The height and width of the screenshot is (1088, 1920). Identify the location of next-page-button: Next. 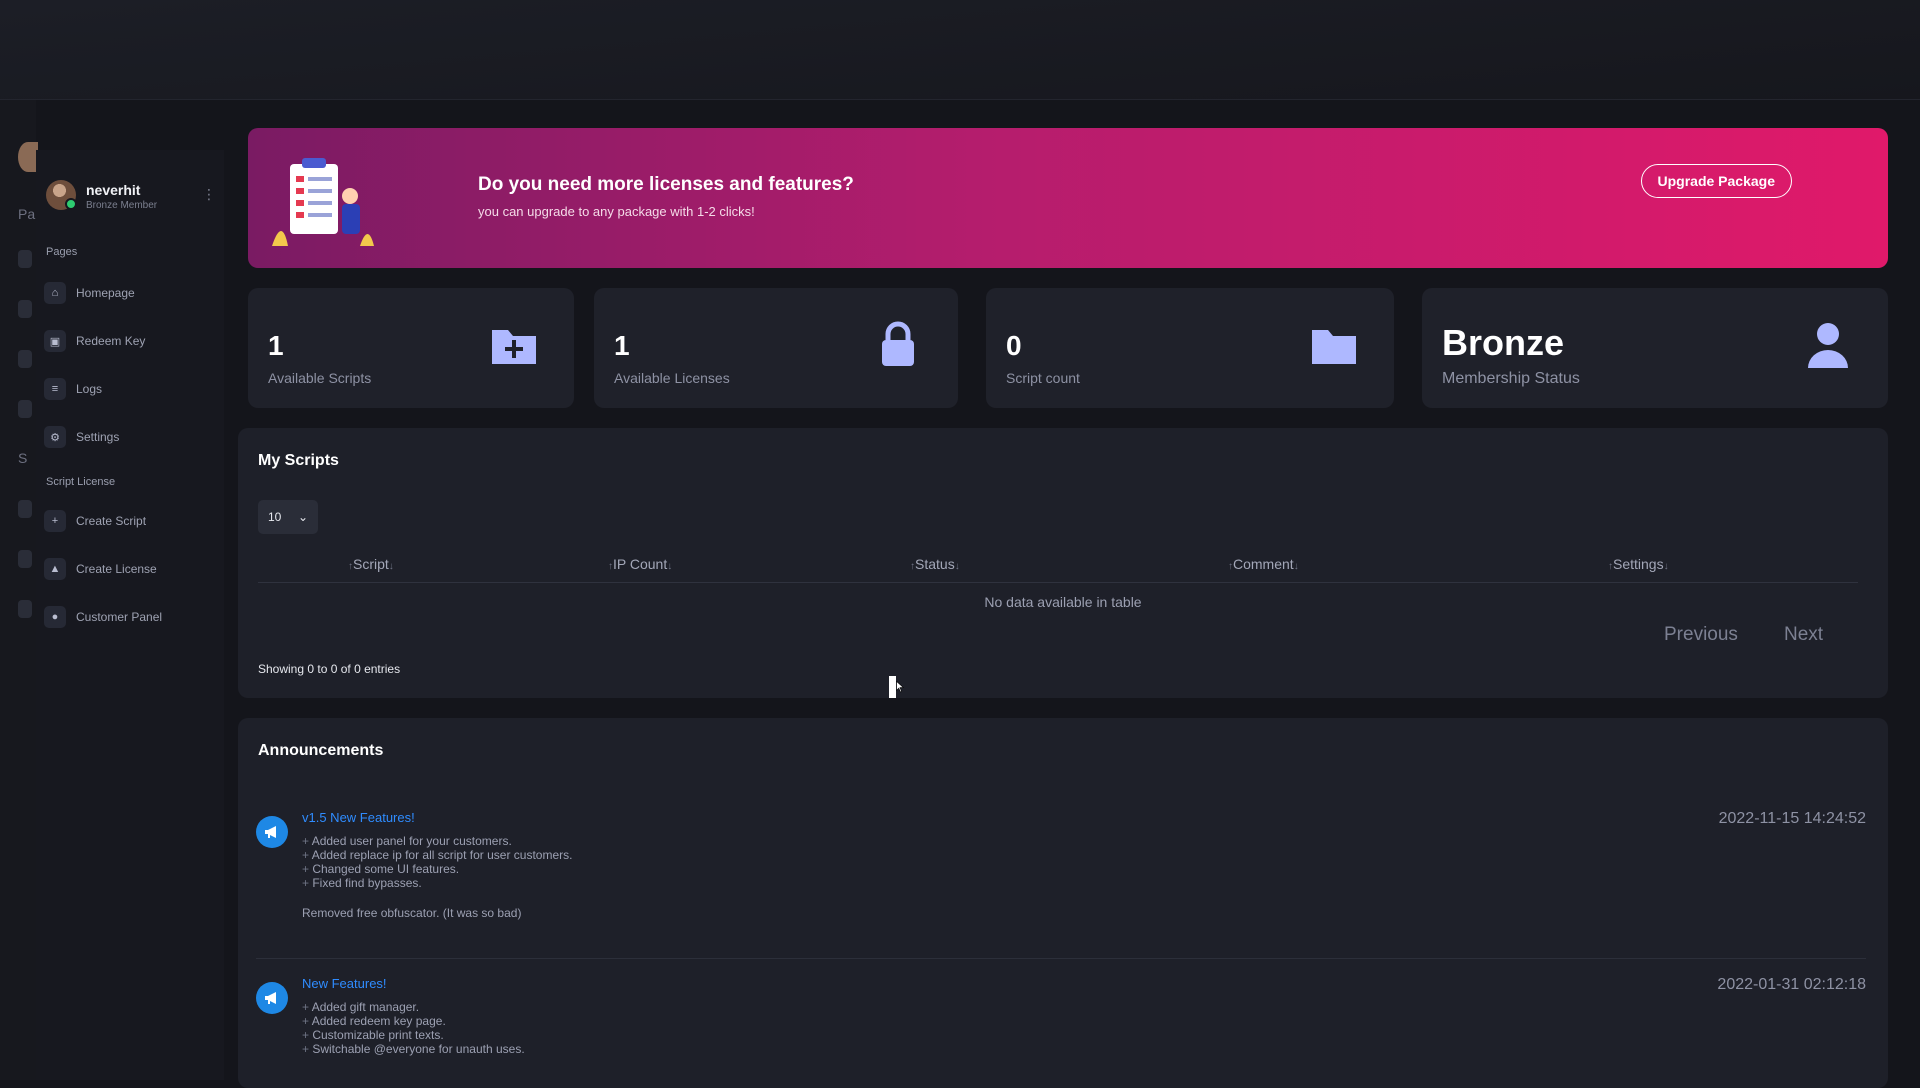
(1803, 635).